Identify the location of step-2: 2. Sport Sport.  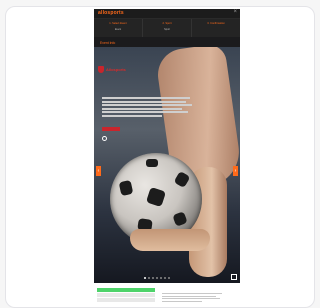
(167, 28).